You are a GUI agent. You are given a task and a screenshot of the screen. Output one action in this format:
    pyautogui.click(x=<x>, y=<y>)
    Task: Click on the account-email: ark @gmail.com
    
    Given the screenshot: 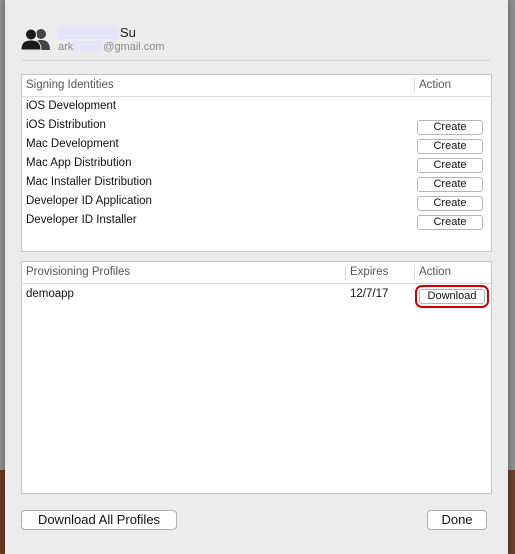 What is the action you would take?
    pyautogui.click(x=111, y=47)
    